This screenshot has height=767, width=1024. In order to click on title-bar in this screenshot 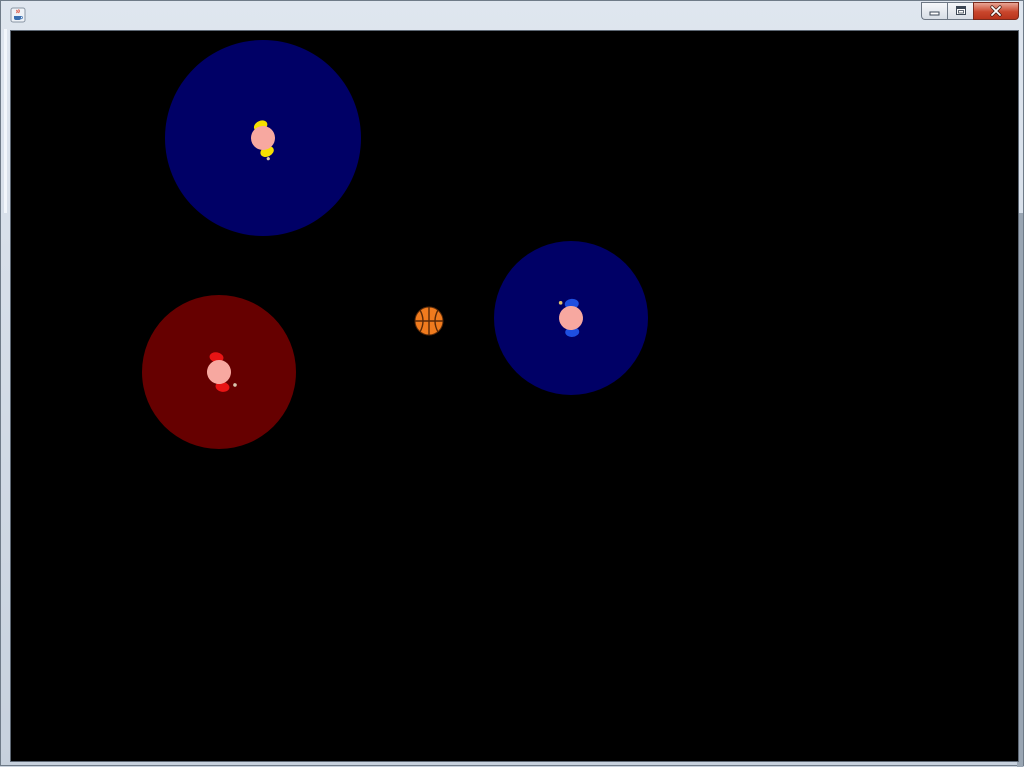, I will do `click(512, 15)`.